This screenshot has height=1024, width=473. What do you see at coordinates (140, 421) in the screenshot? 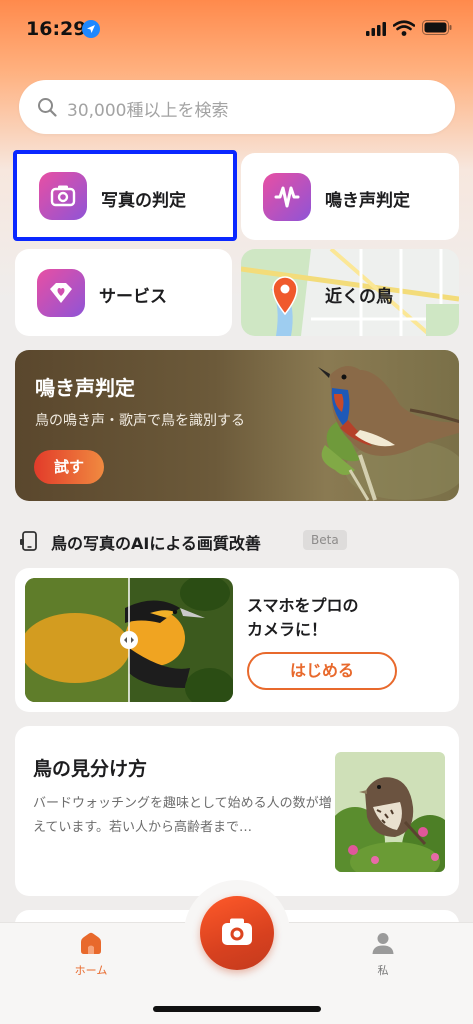
I see `banner-subtitle: 鳥の鳴き声・歌声で鳥を識別する` at bounding box center [140, 421].